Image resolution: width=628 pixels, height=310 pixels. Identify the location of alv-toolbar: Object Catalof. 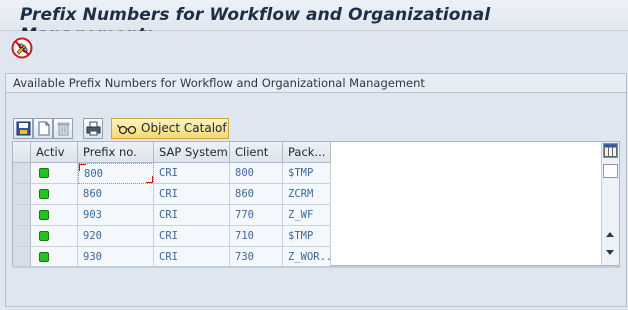
(133, 129).